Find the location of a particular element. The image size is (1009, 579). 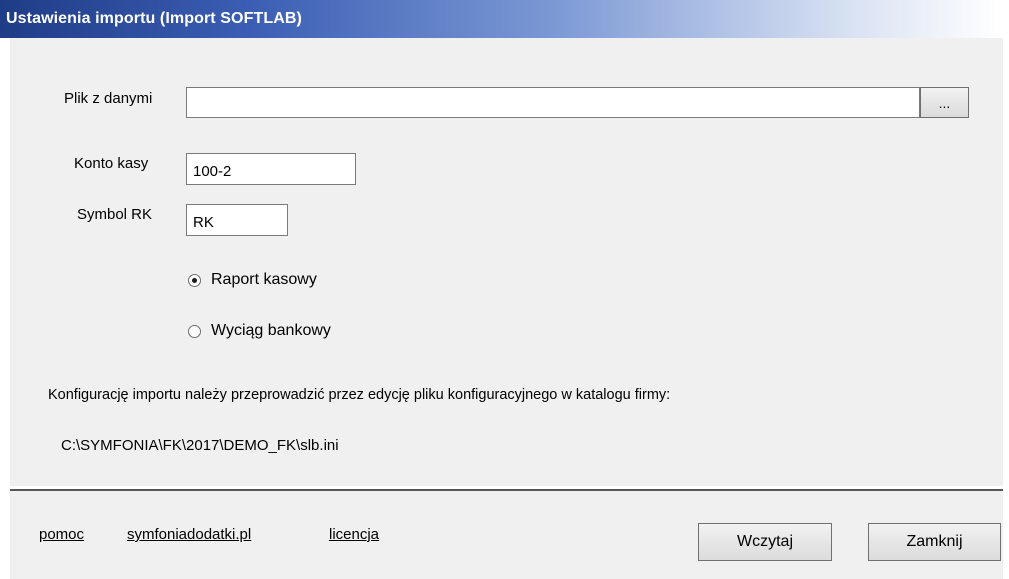

radio-bank-statement-label: Wyciąg bankowy is located at coordinates (271, 330).